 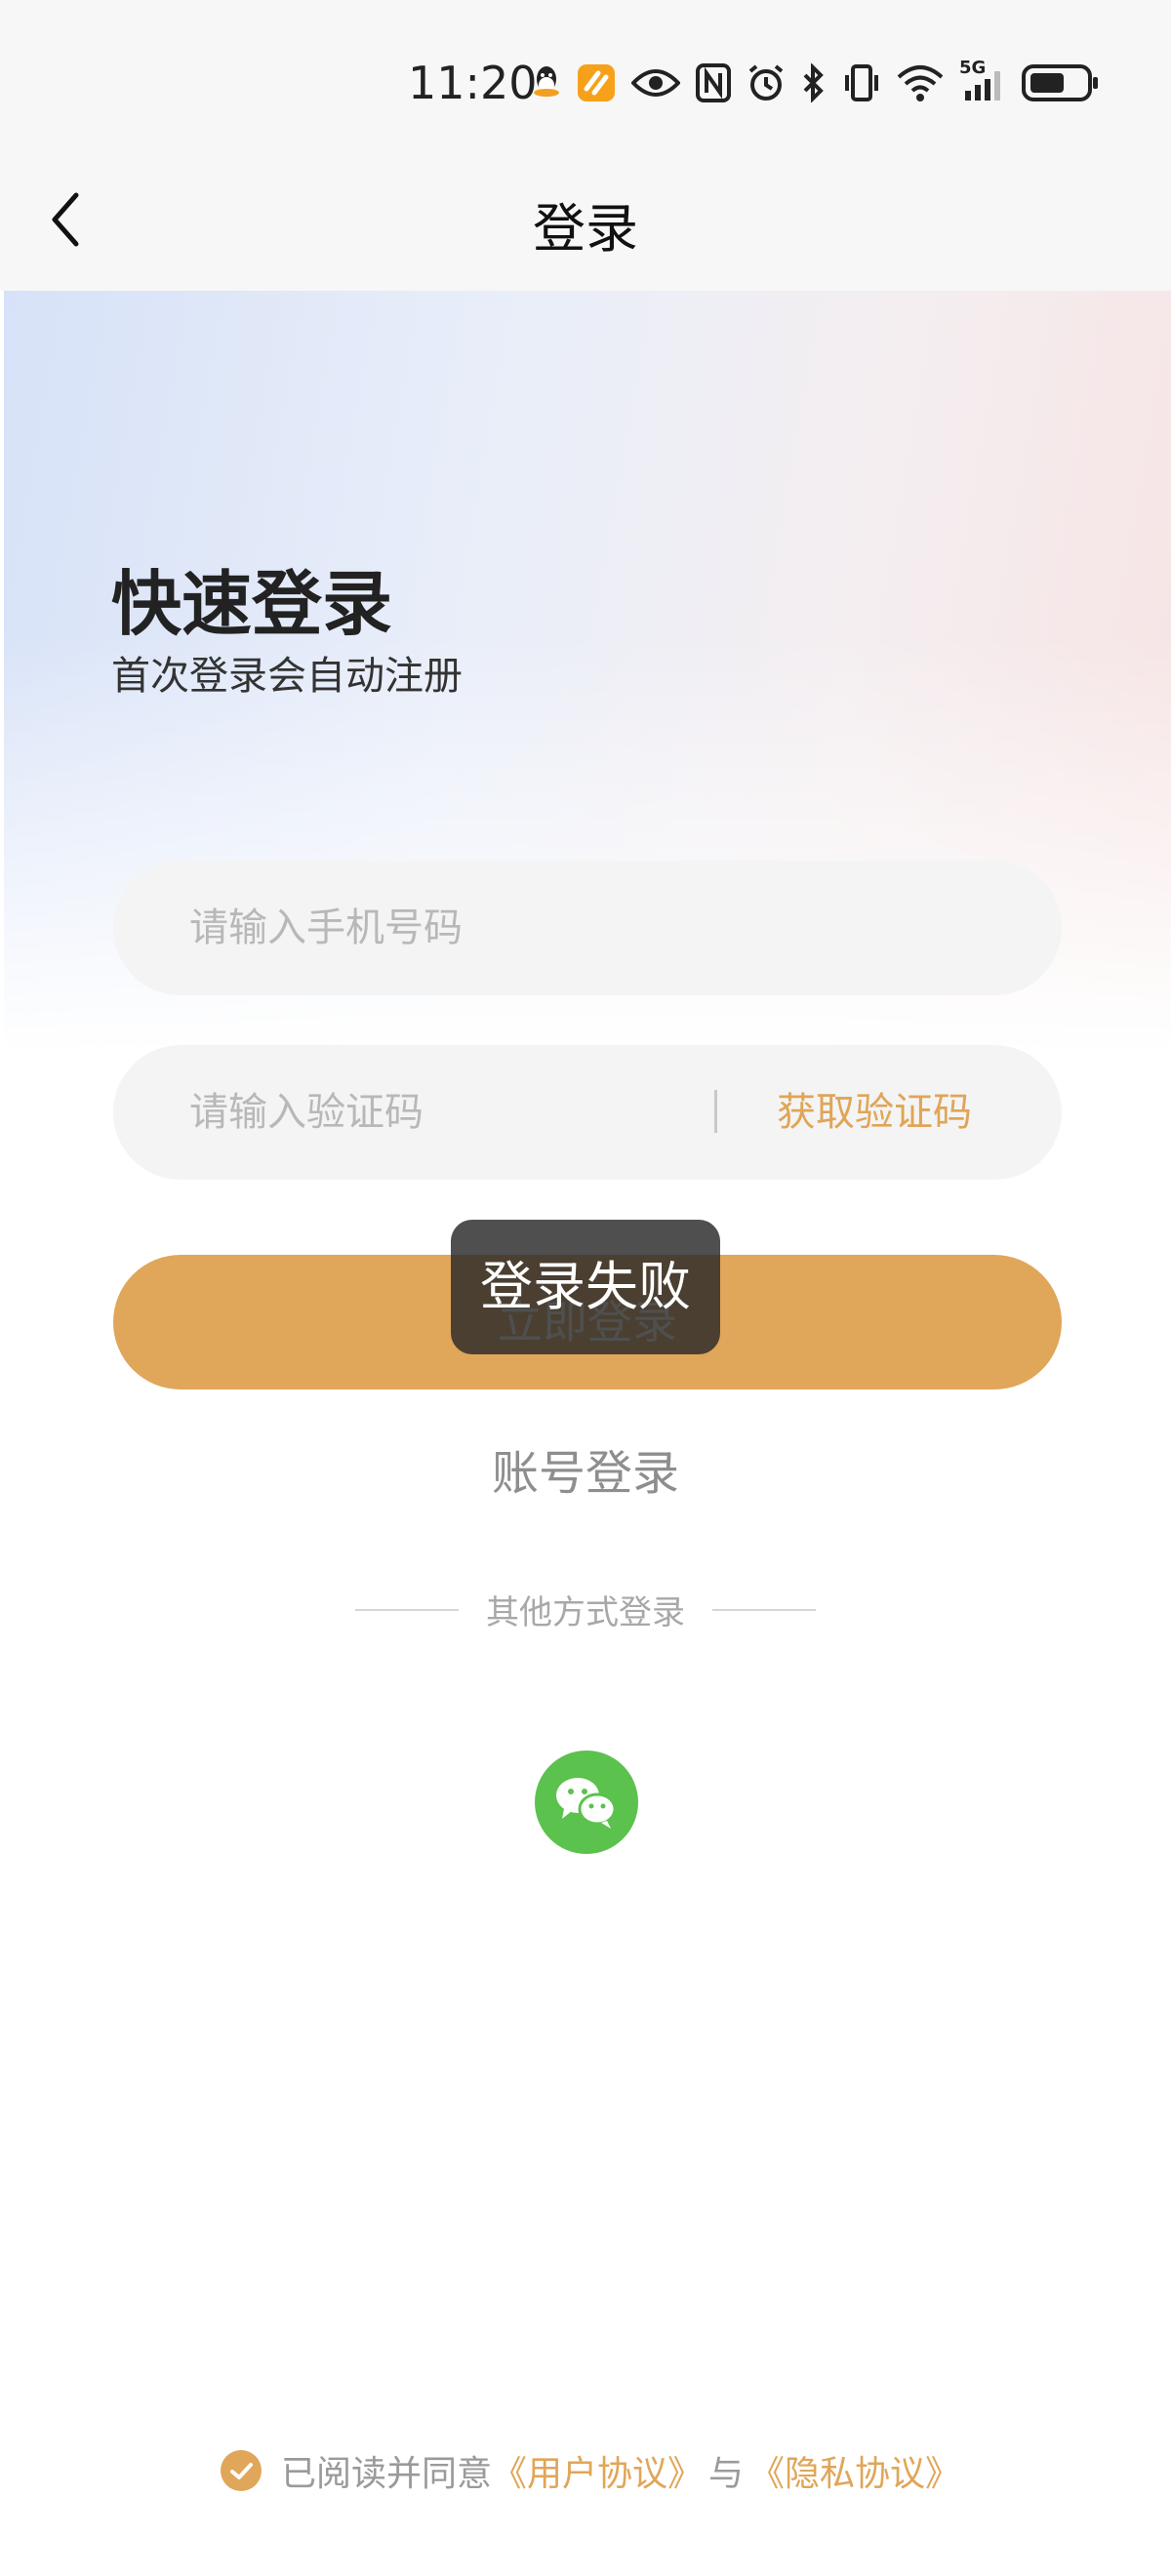 I want to click on verification-code-input, so click(x=482, y=1112).